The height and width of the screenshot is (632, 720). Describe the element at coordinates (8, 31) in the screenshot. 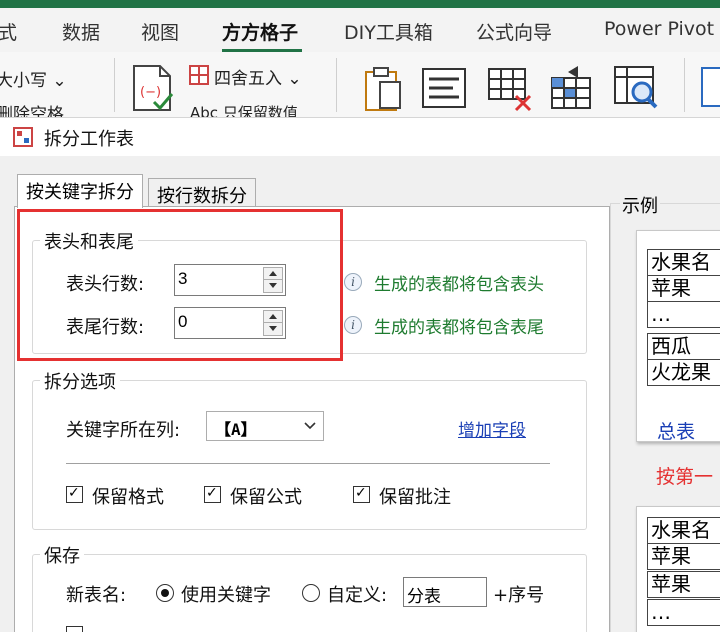

I see `tab-formula: 式` at that location.